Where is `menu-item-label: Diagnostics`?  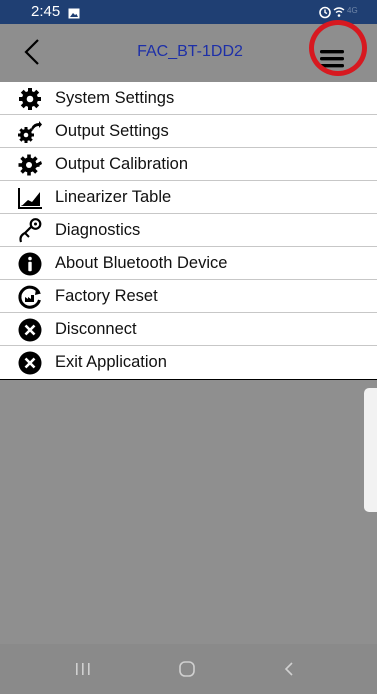
menu-item-label: Diagnostics is located at coordinates (98, 230).